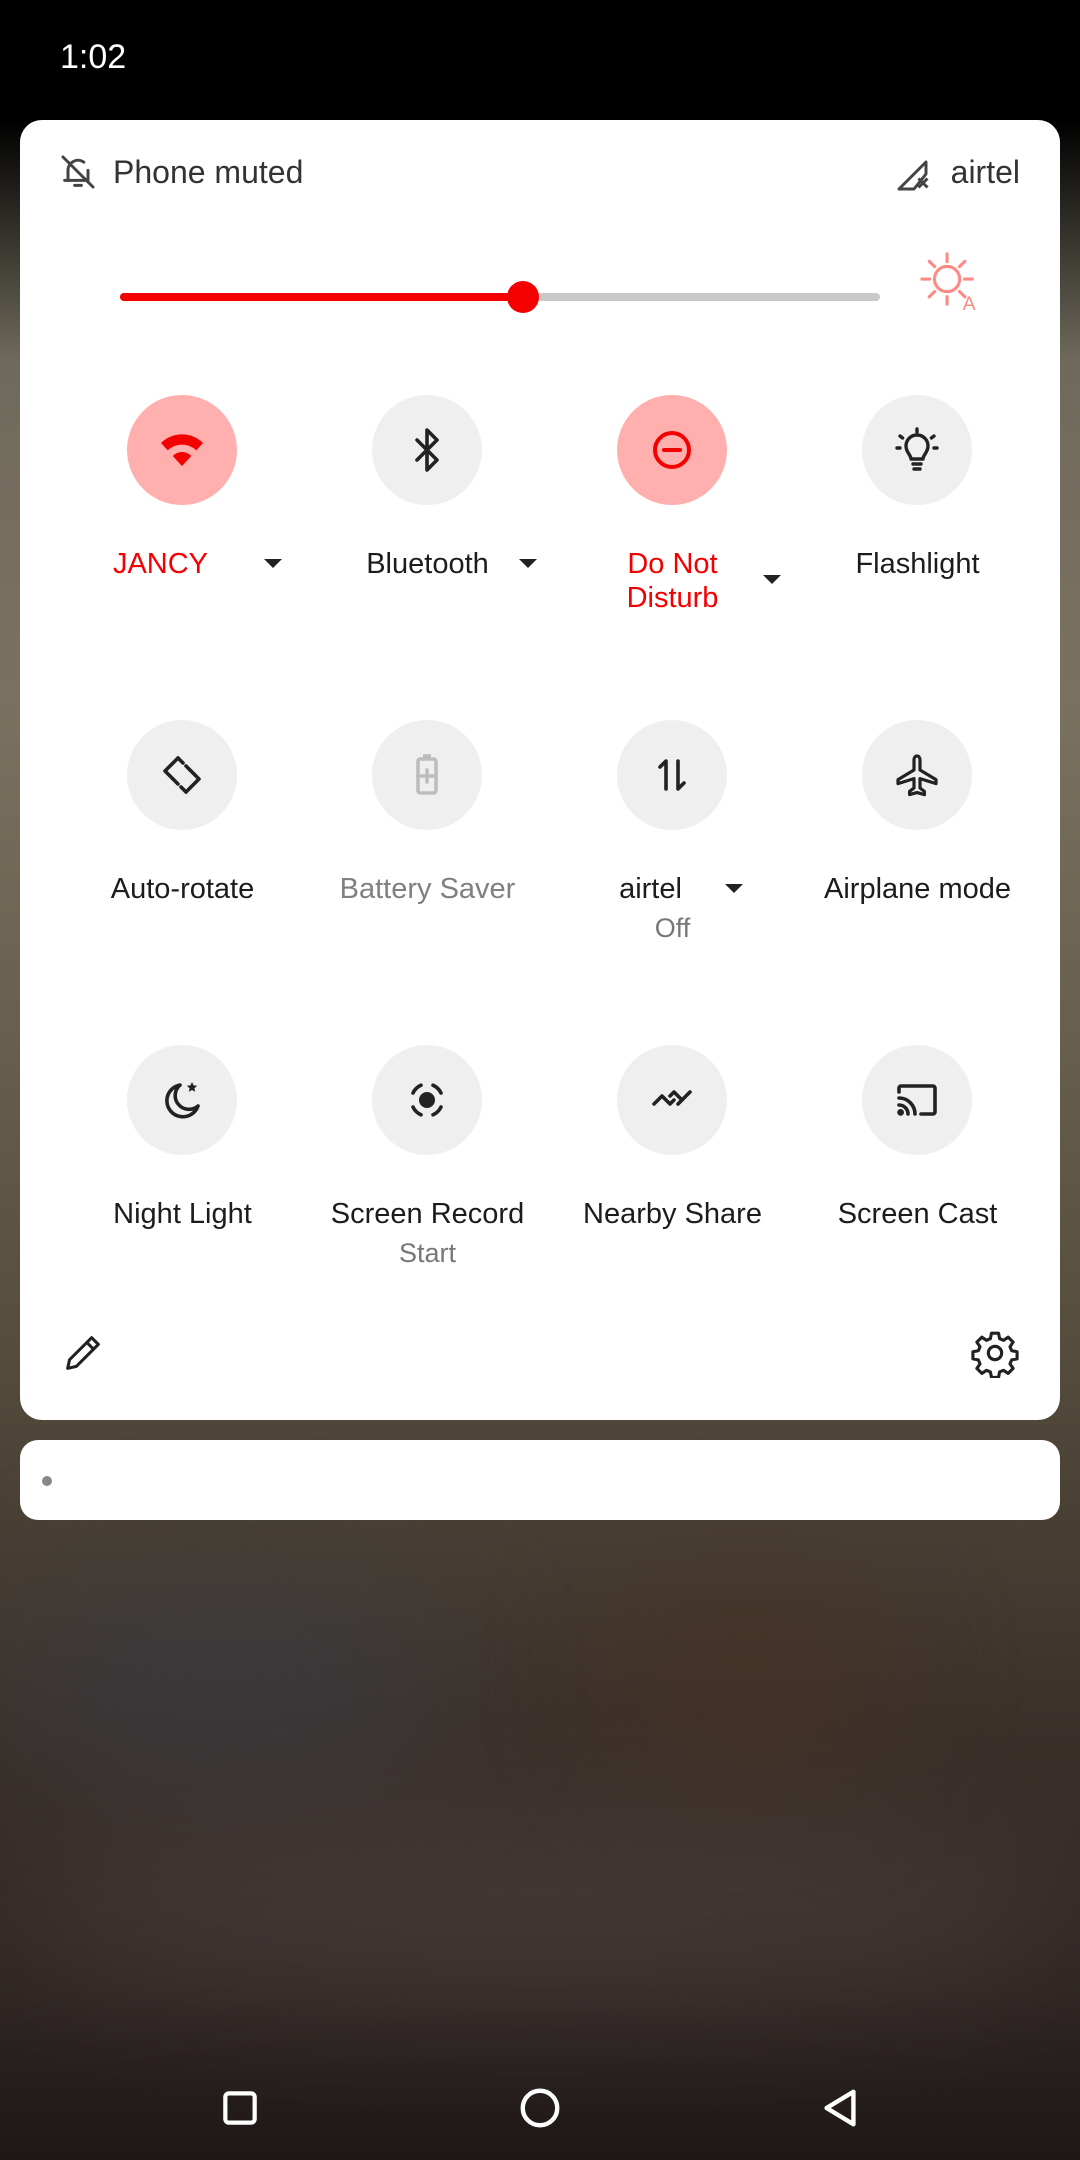 The height and width of the screenshot is (2160, 1080). I want to click on wifi-icon, so click(182, 450).